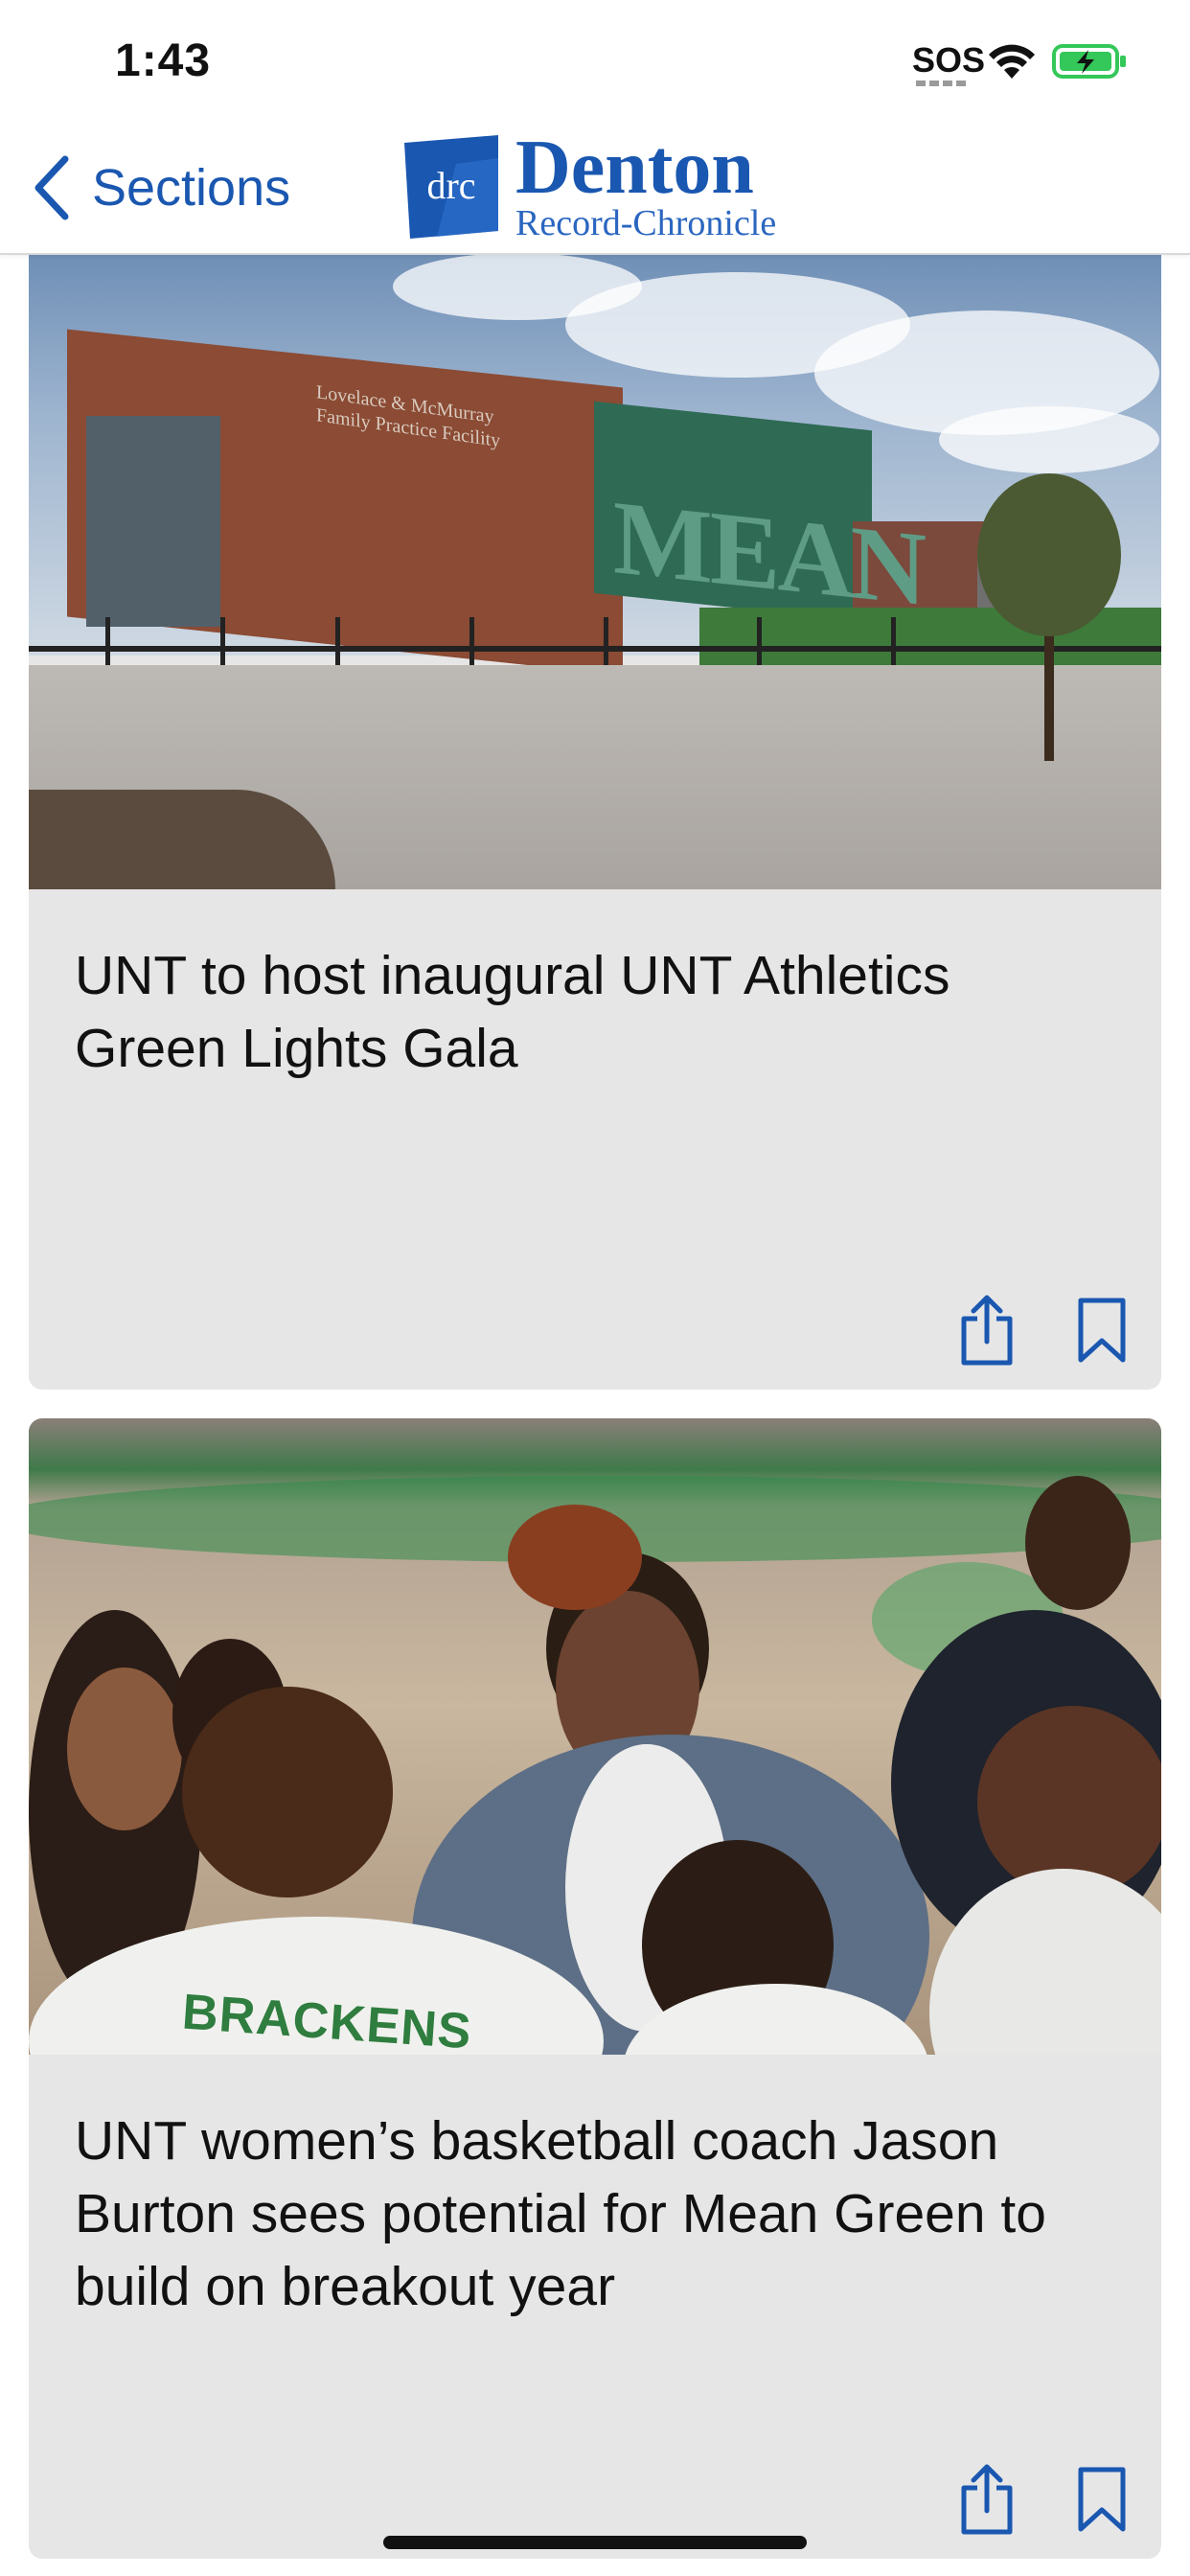  I want to click on logo-title: Denton, so click(635, 168).